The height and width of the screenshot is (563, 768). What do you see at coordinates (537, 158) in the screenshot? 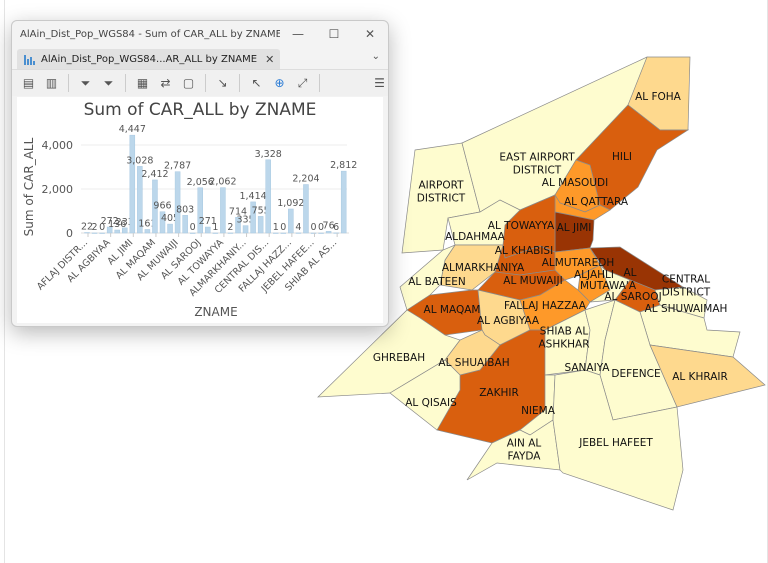
I see `district-label: EAST AIRPORT` at bounding box center [537, 158].